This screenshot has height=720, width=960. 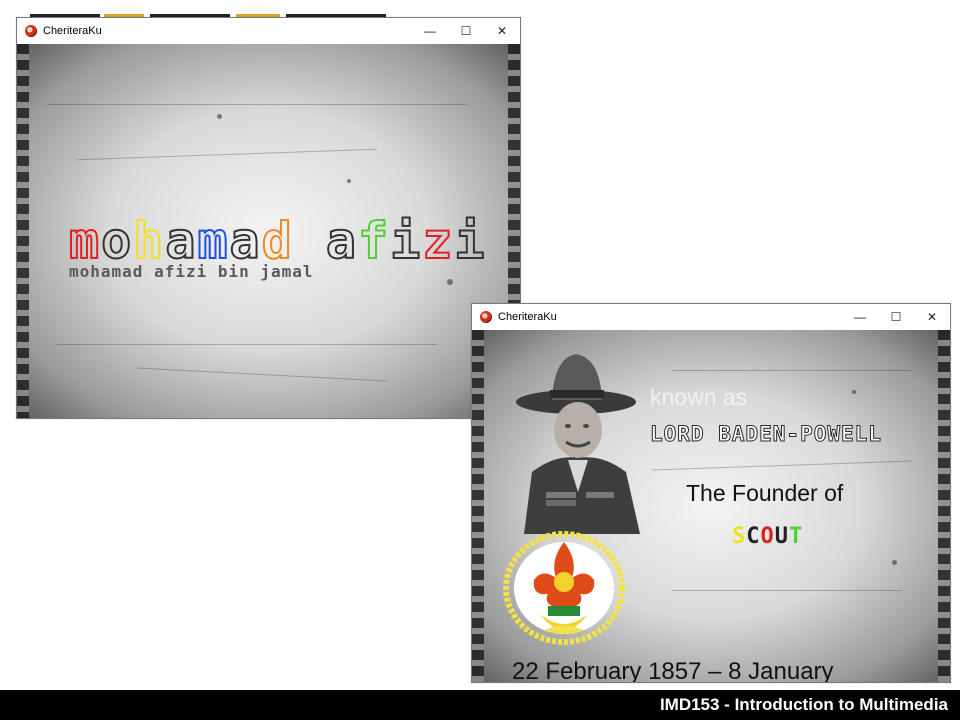 What do you see at coordinates (480, 705) in the screenshot?
I see `footer-bar: IMD153 - Introduction to Multimedia` at bounding box center [480, 705].